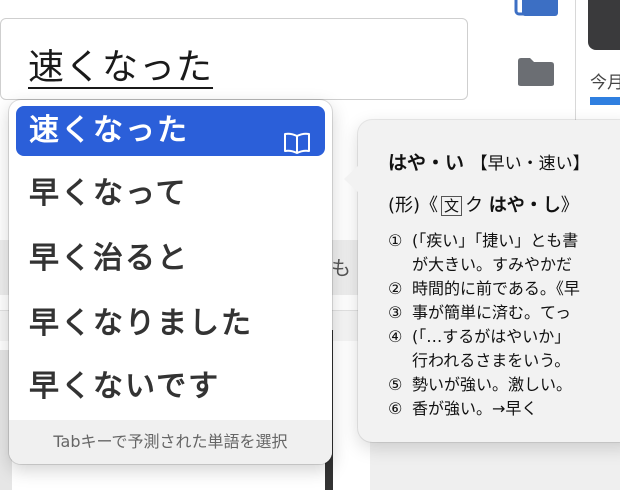 The image size is (620, 490). What do you see at coordinates (109, 258) in the screenshot?
I see `candidate-text: 早く治ると` at bounding box center [109, 258].